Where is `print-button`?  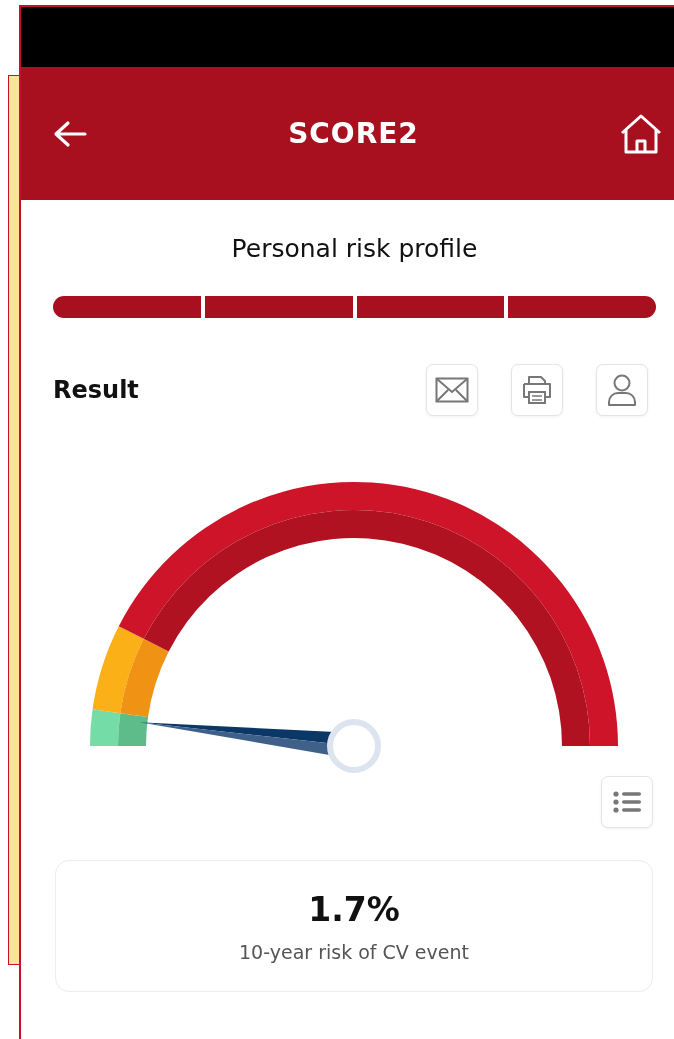 print-button is located at coordinates (537, 390).